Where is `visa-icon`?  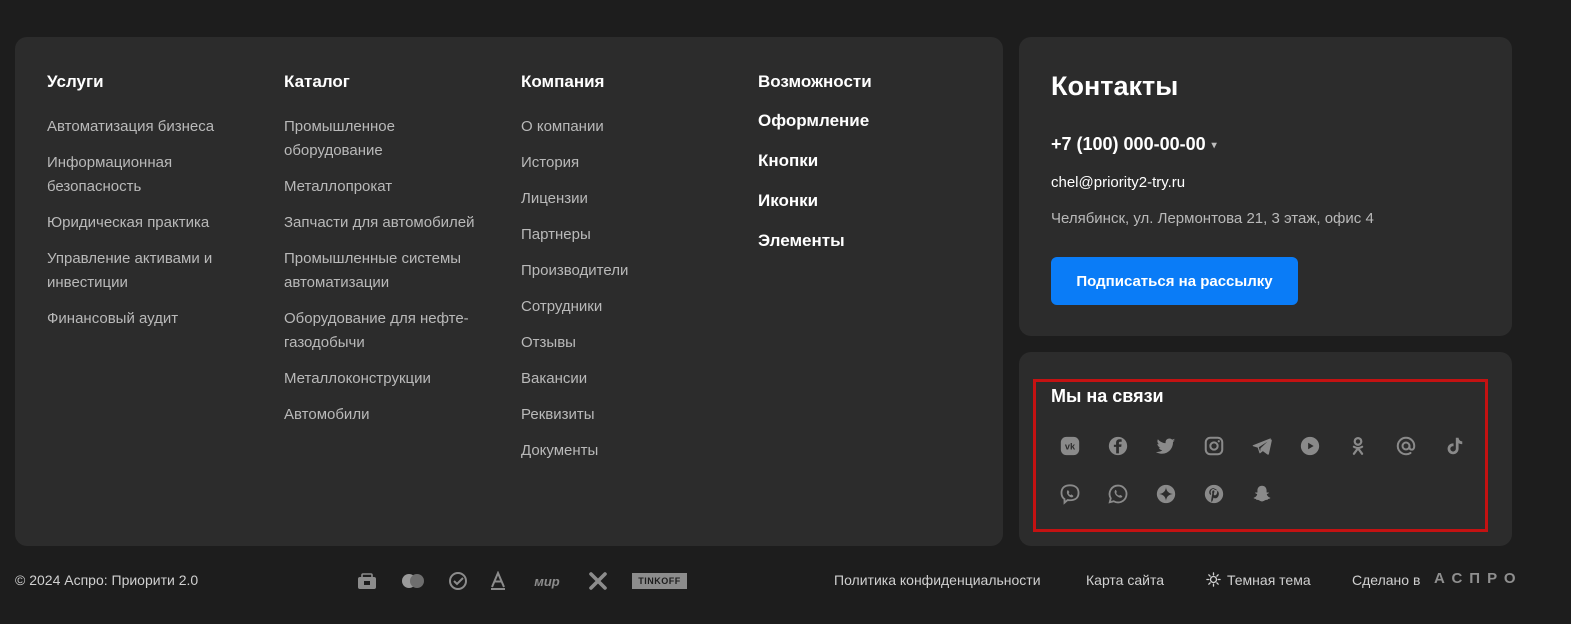 visa-icon is located at coordinates (367, 581).